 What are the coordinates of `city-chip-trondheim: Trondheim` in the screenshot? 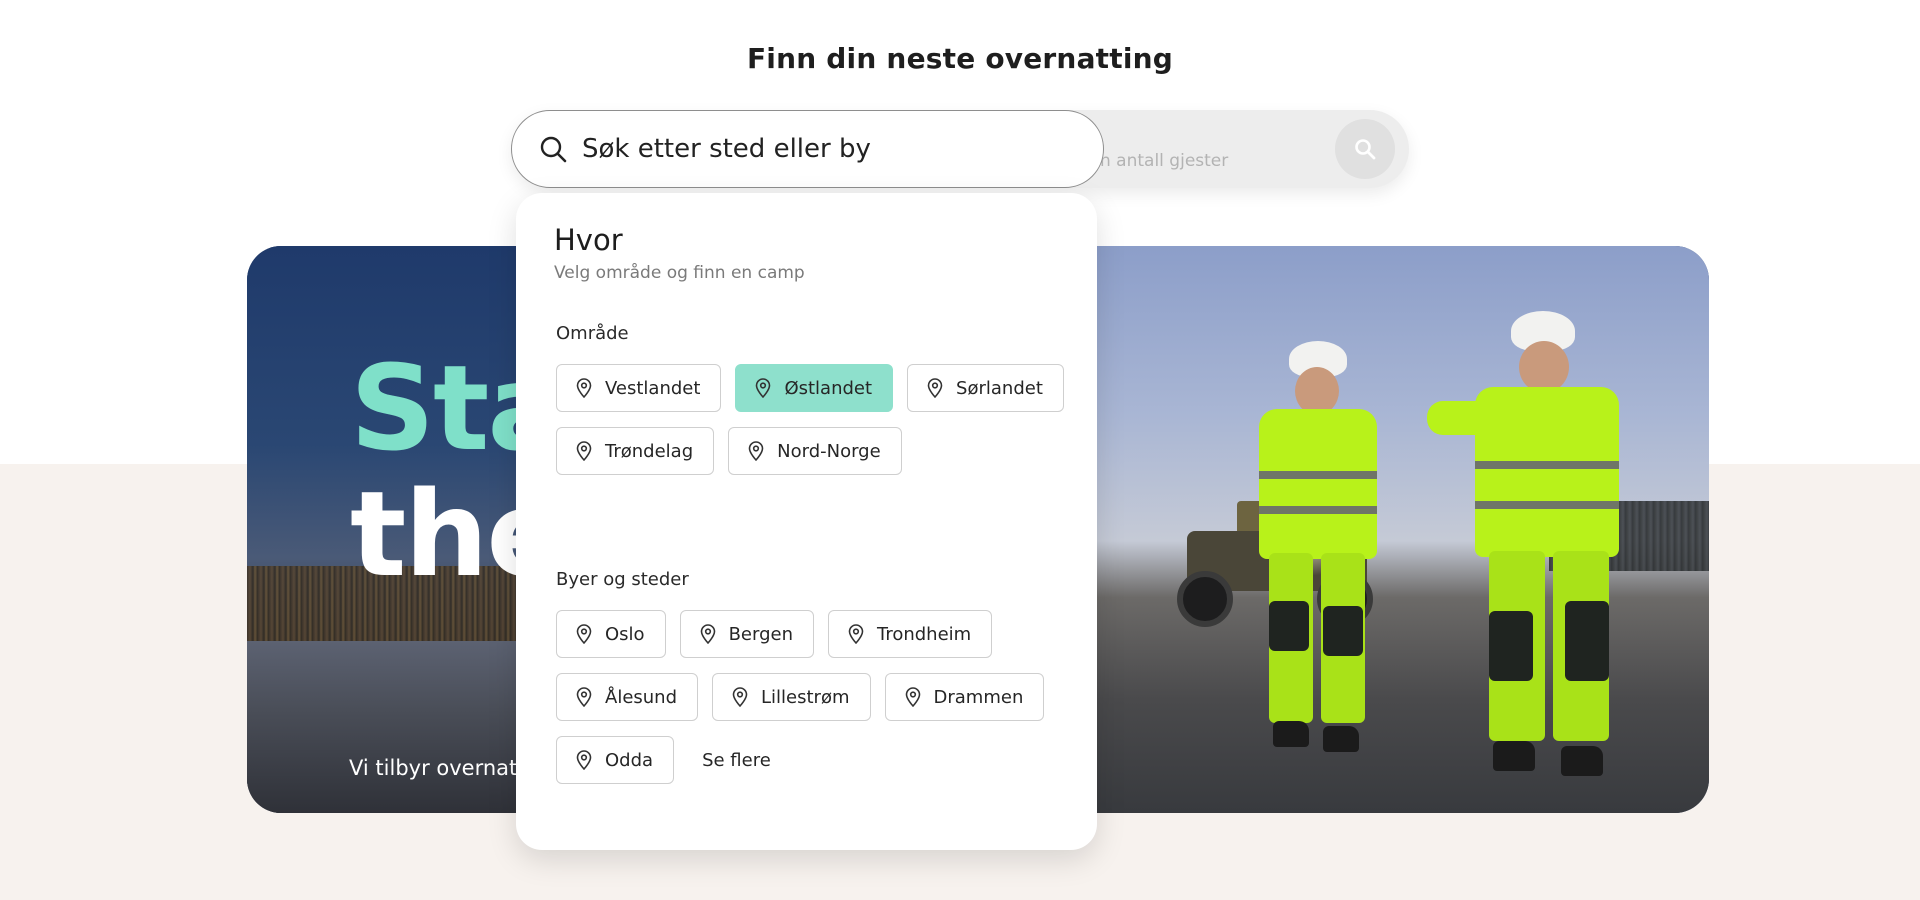 It's located at (910, 634).